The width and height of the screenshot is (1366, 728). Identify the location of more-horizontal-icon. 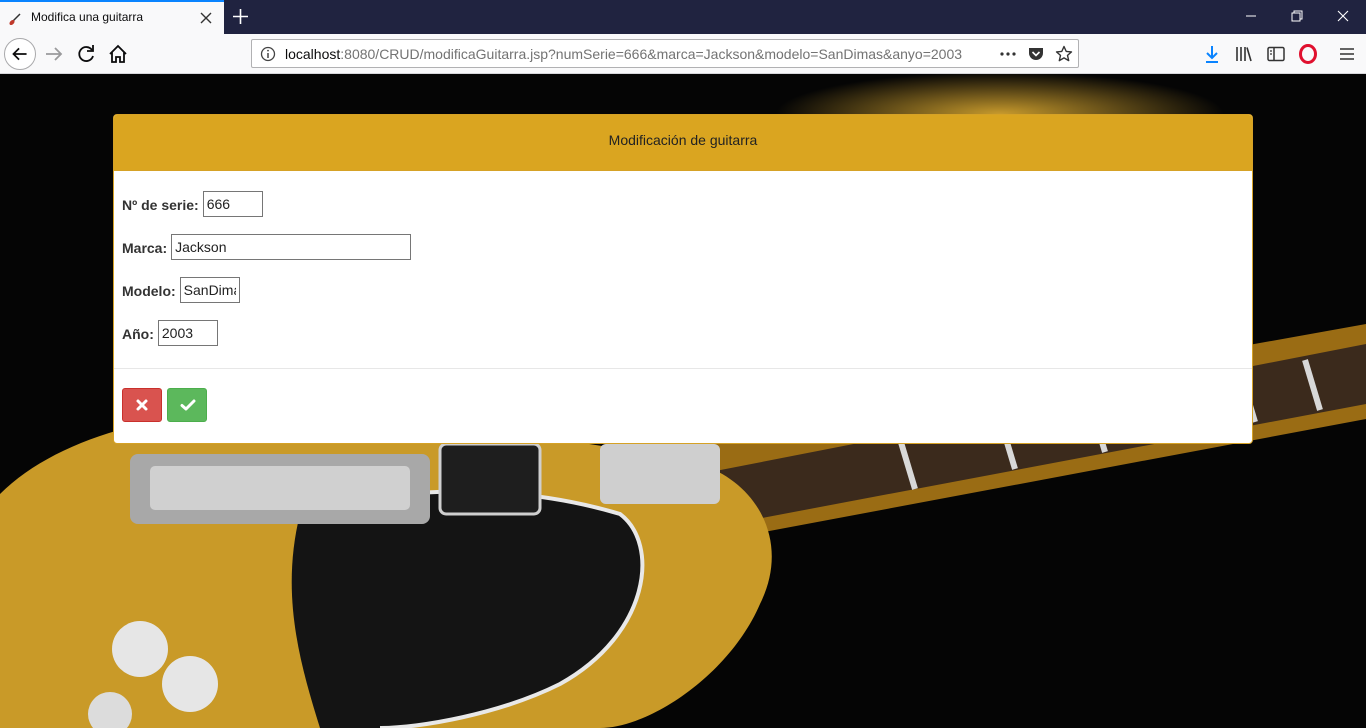
(1008, 54).